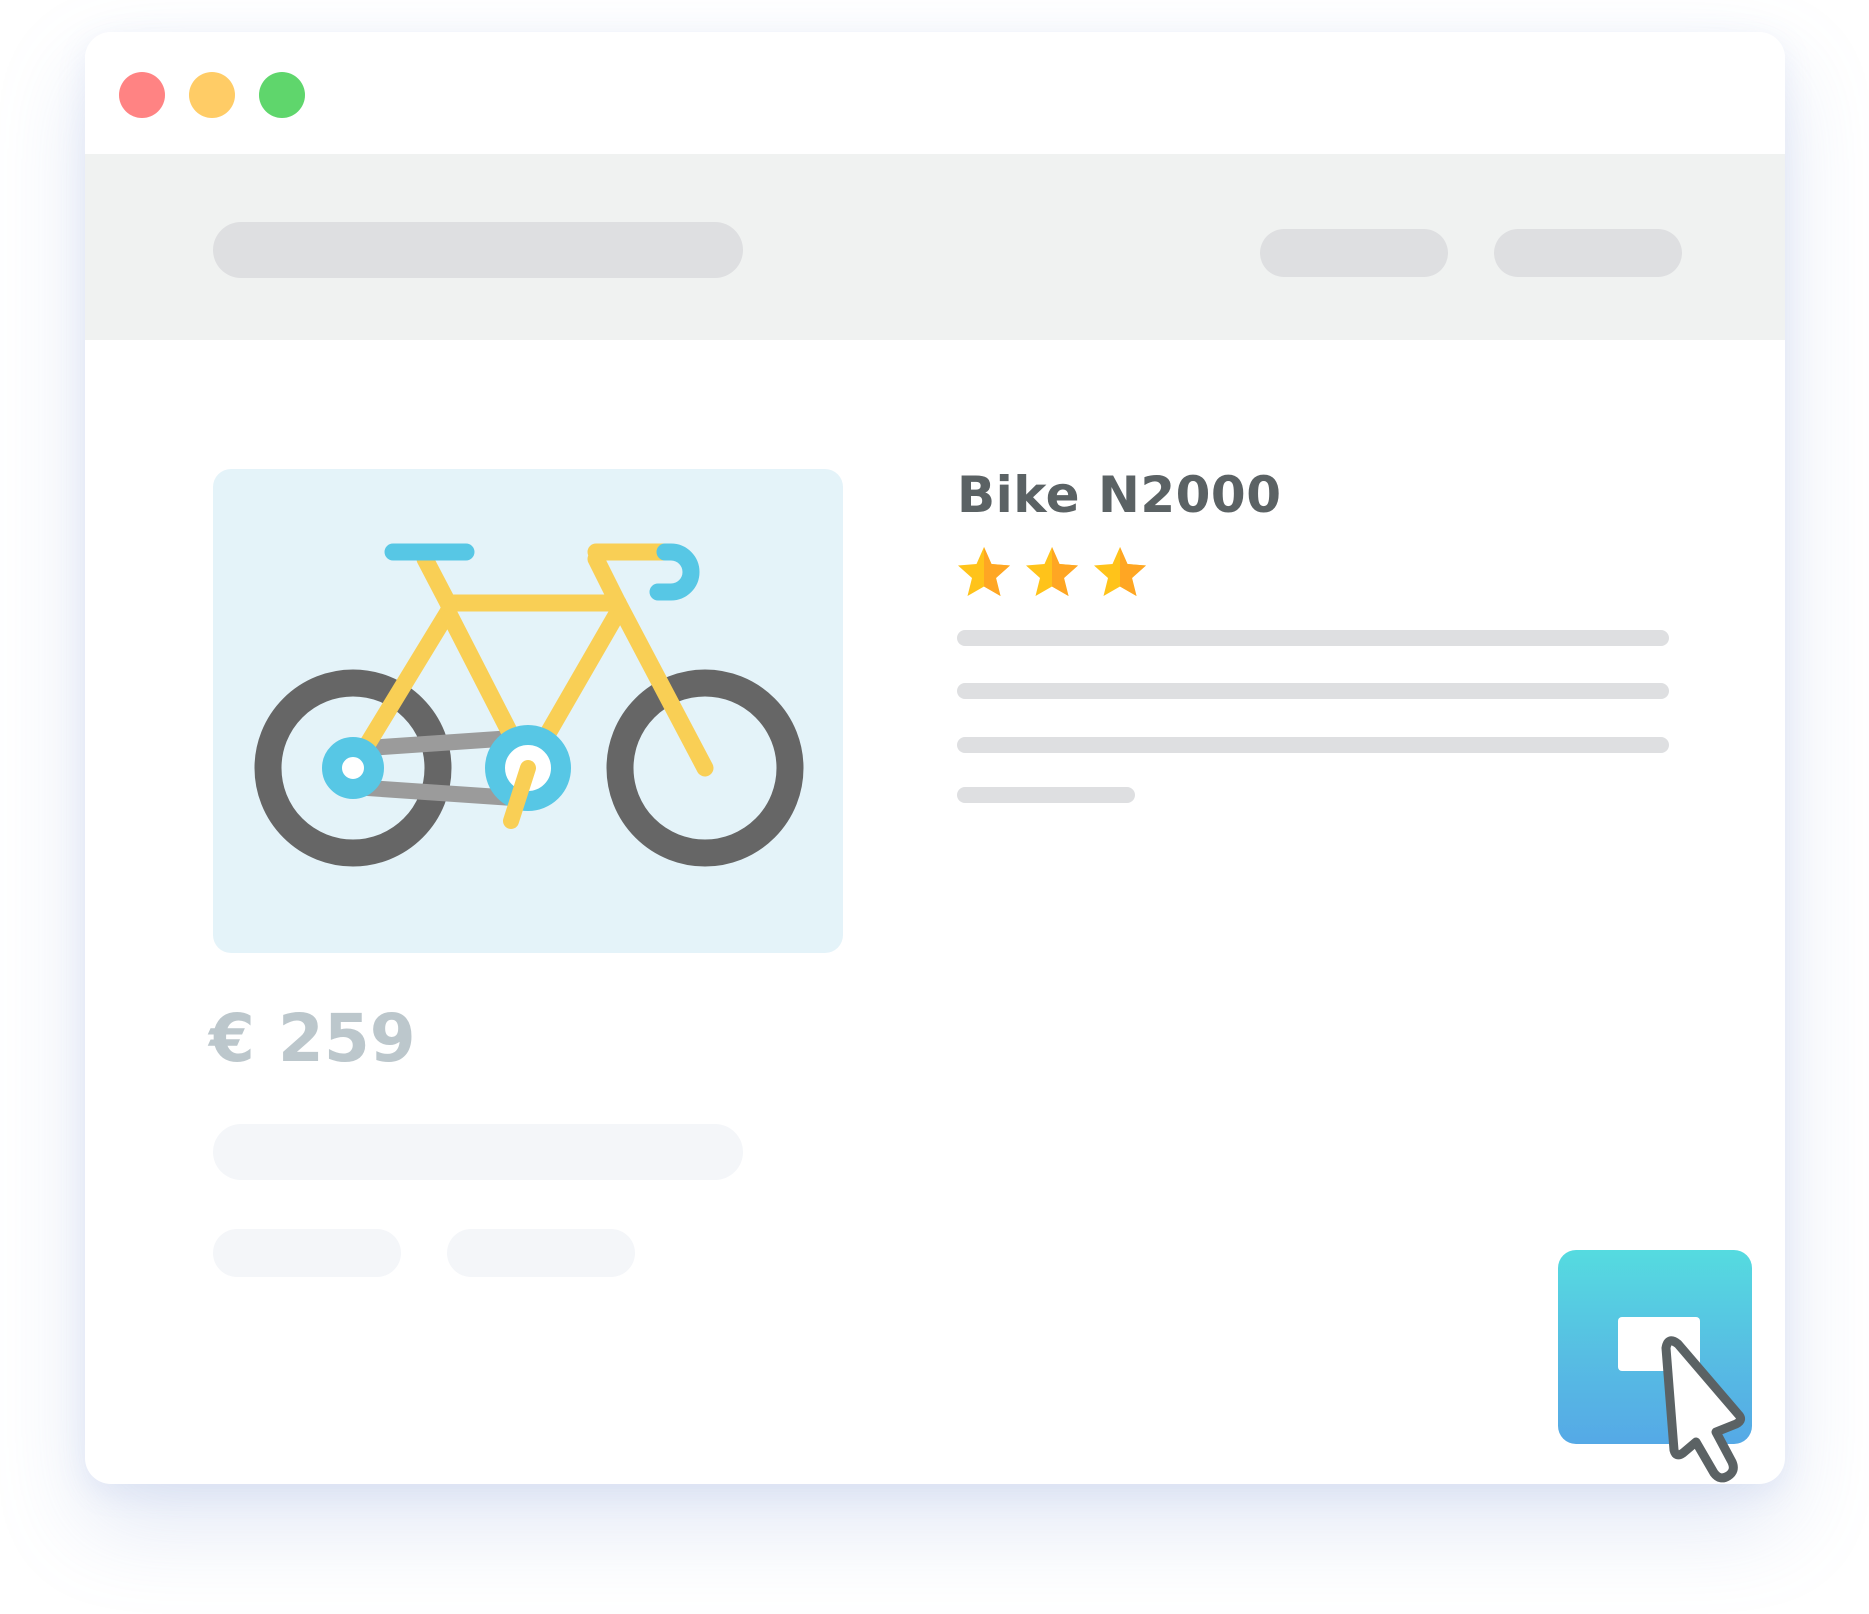  I want to click on click-action-button, so click(1655, 1366).